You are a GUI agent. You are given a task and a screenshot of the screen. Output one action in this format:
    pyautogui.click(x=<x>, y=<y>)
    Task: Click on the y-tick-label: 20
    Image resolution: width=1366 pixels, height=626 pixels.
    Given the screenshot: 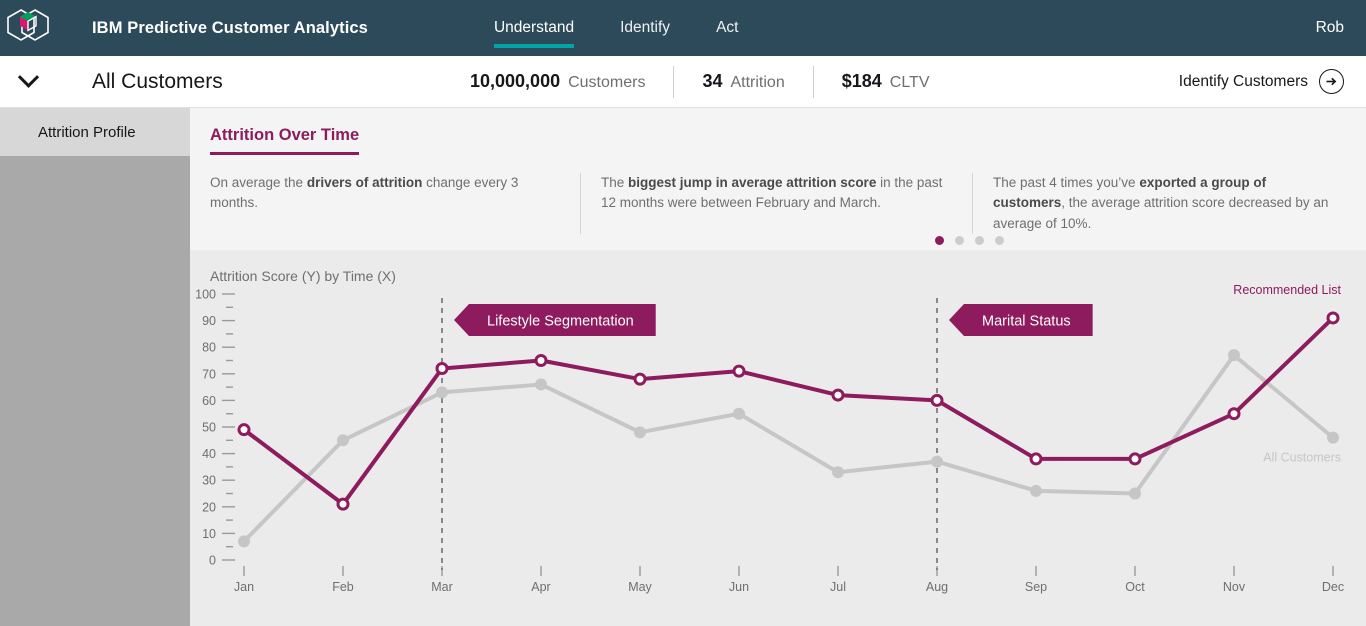 What is the action you would take?
    pyautogui.click(x=209, y=507)
    